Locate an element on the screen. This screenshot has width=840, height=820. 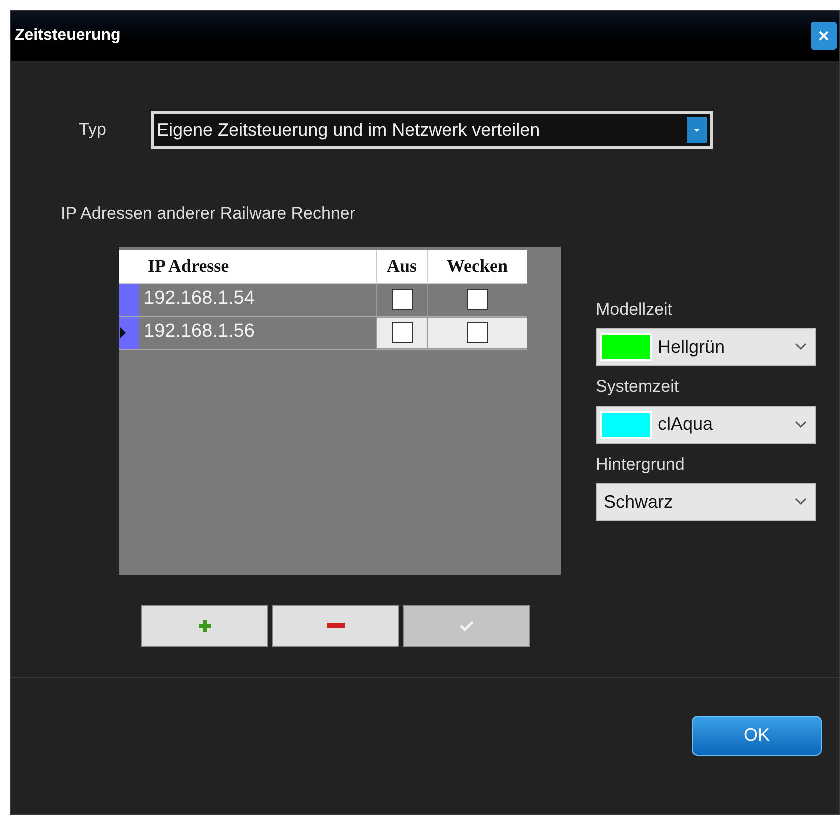
type-label: Typ is located at coordinates (93, 130).